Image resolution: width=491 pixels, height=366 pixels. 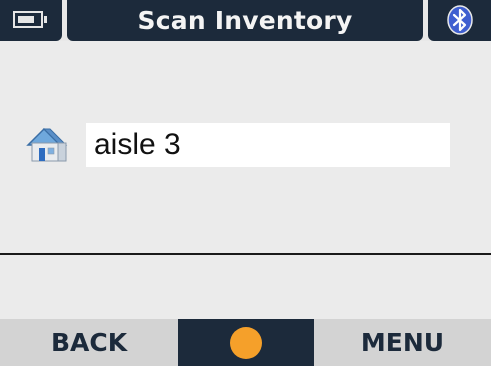 What do you see at coordinates (89, 342) in the screenshot?
I see `back-button: BACK` at bounding box center [89, 342].